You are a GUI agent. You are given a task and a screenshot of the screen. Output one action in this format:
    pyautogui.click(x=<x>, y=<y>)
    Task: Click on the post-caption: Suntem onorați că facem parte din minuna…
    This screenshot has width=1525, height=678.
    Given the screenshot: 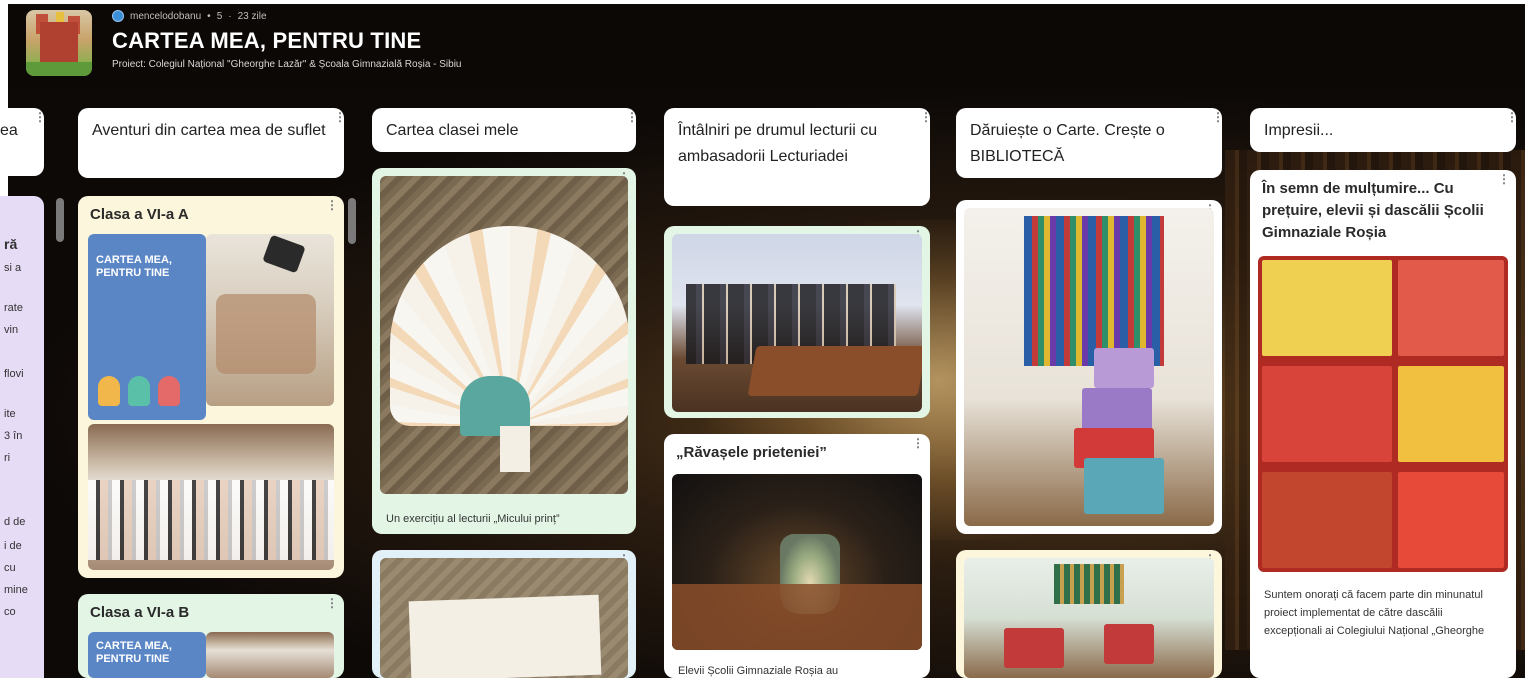 What is the action you would take?
    pyautogui.click(x=1374, y=613)
    